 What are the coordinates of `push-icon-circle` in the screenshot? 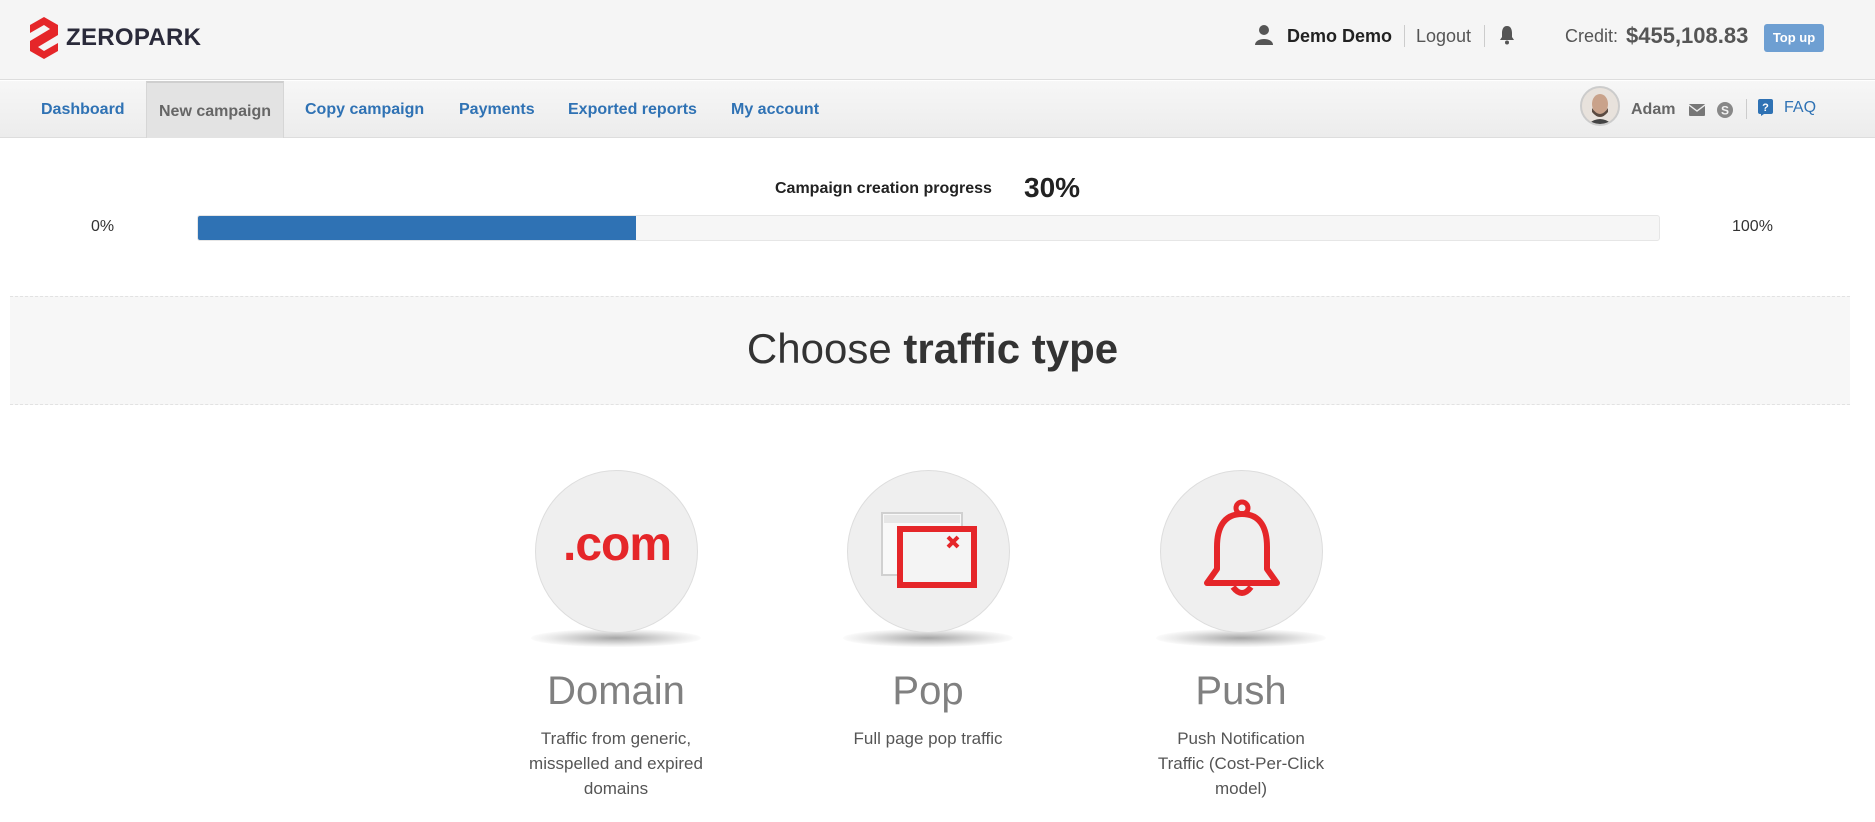 It's located at (1241, 551).